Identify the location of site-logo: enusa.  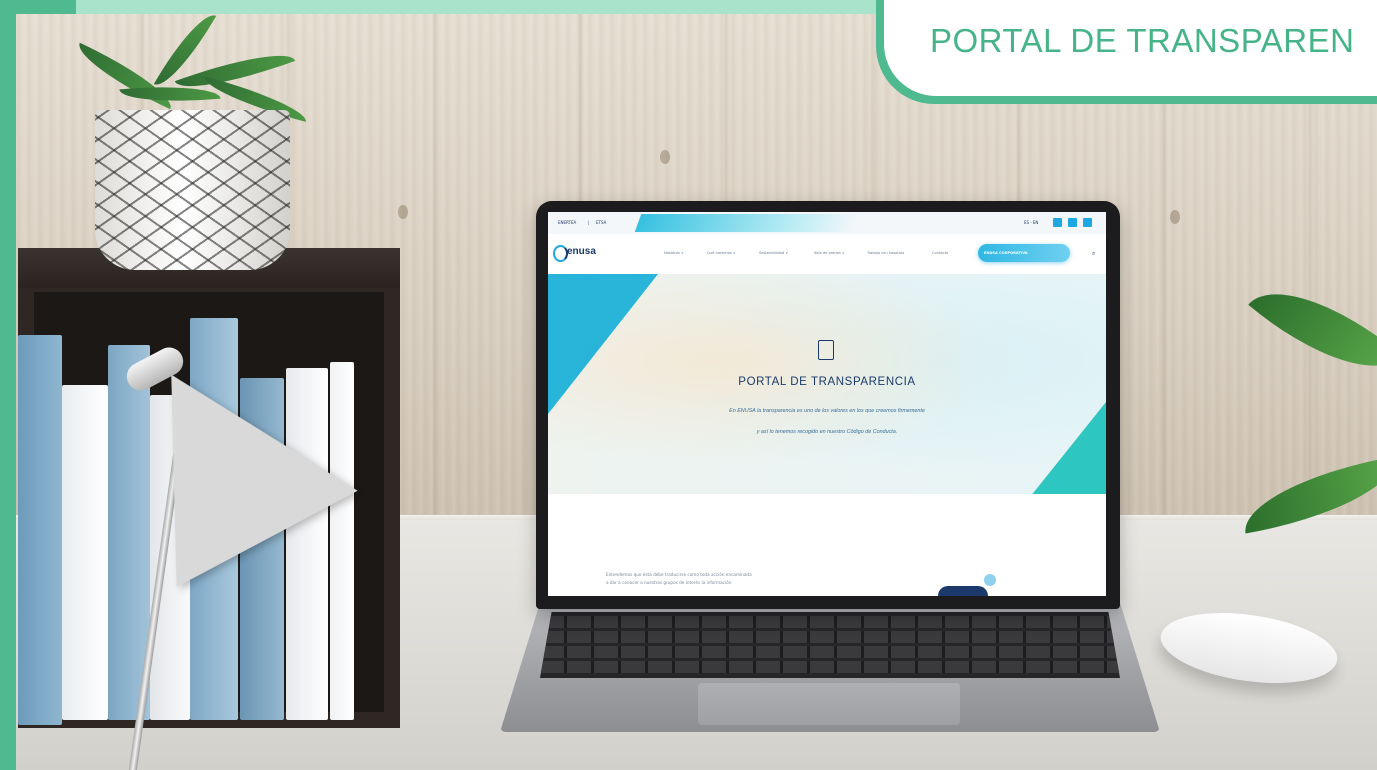
(581, 251).